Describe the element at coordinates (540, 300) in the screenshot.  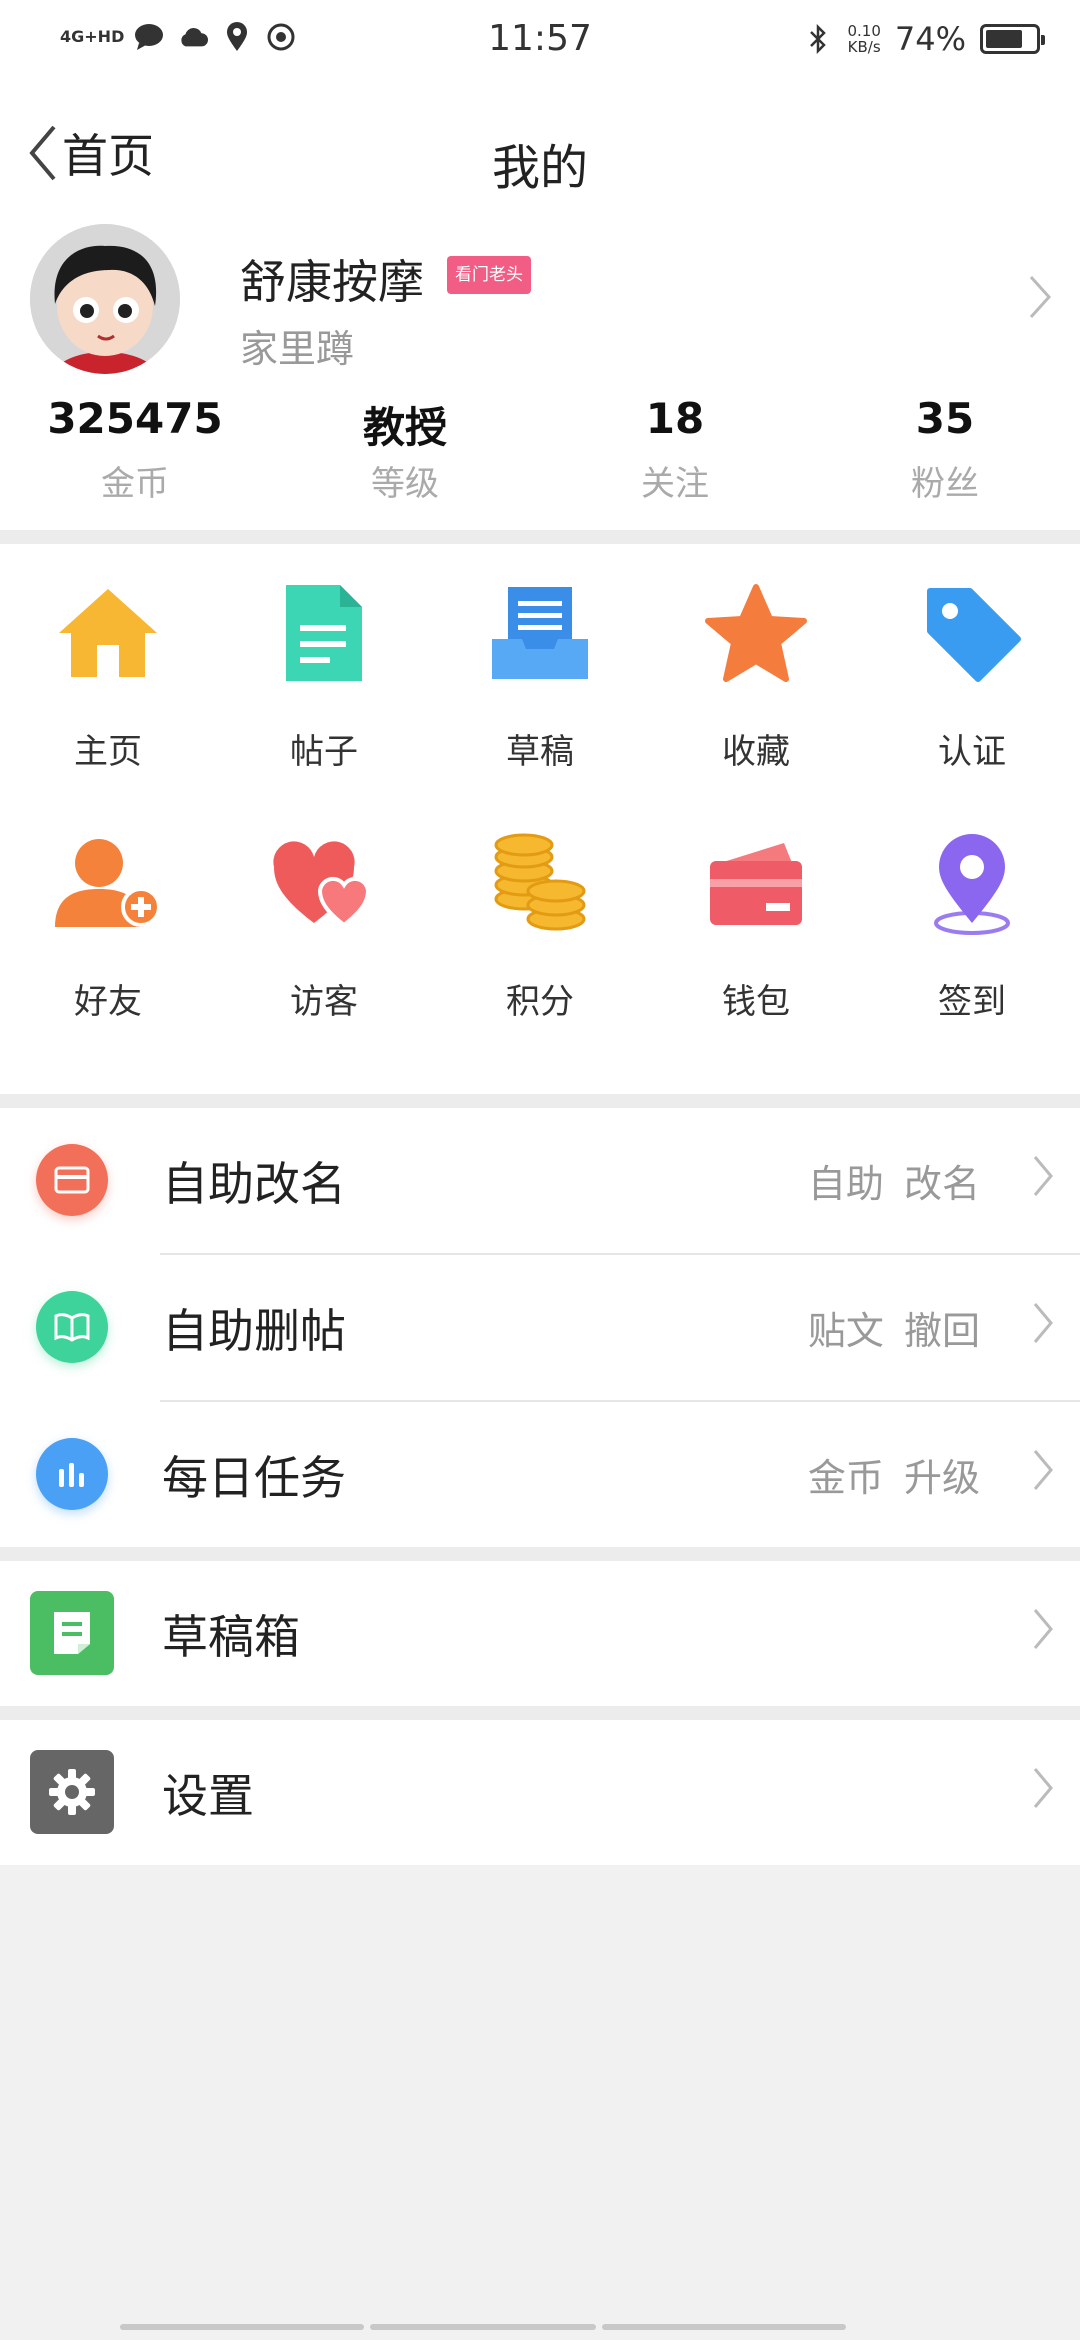
I see `profile-card: 舒康按摩 看门老头 家里蹲` at that location.